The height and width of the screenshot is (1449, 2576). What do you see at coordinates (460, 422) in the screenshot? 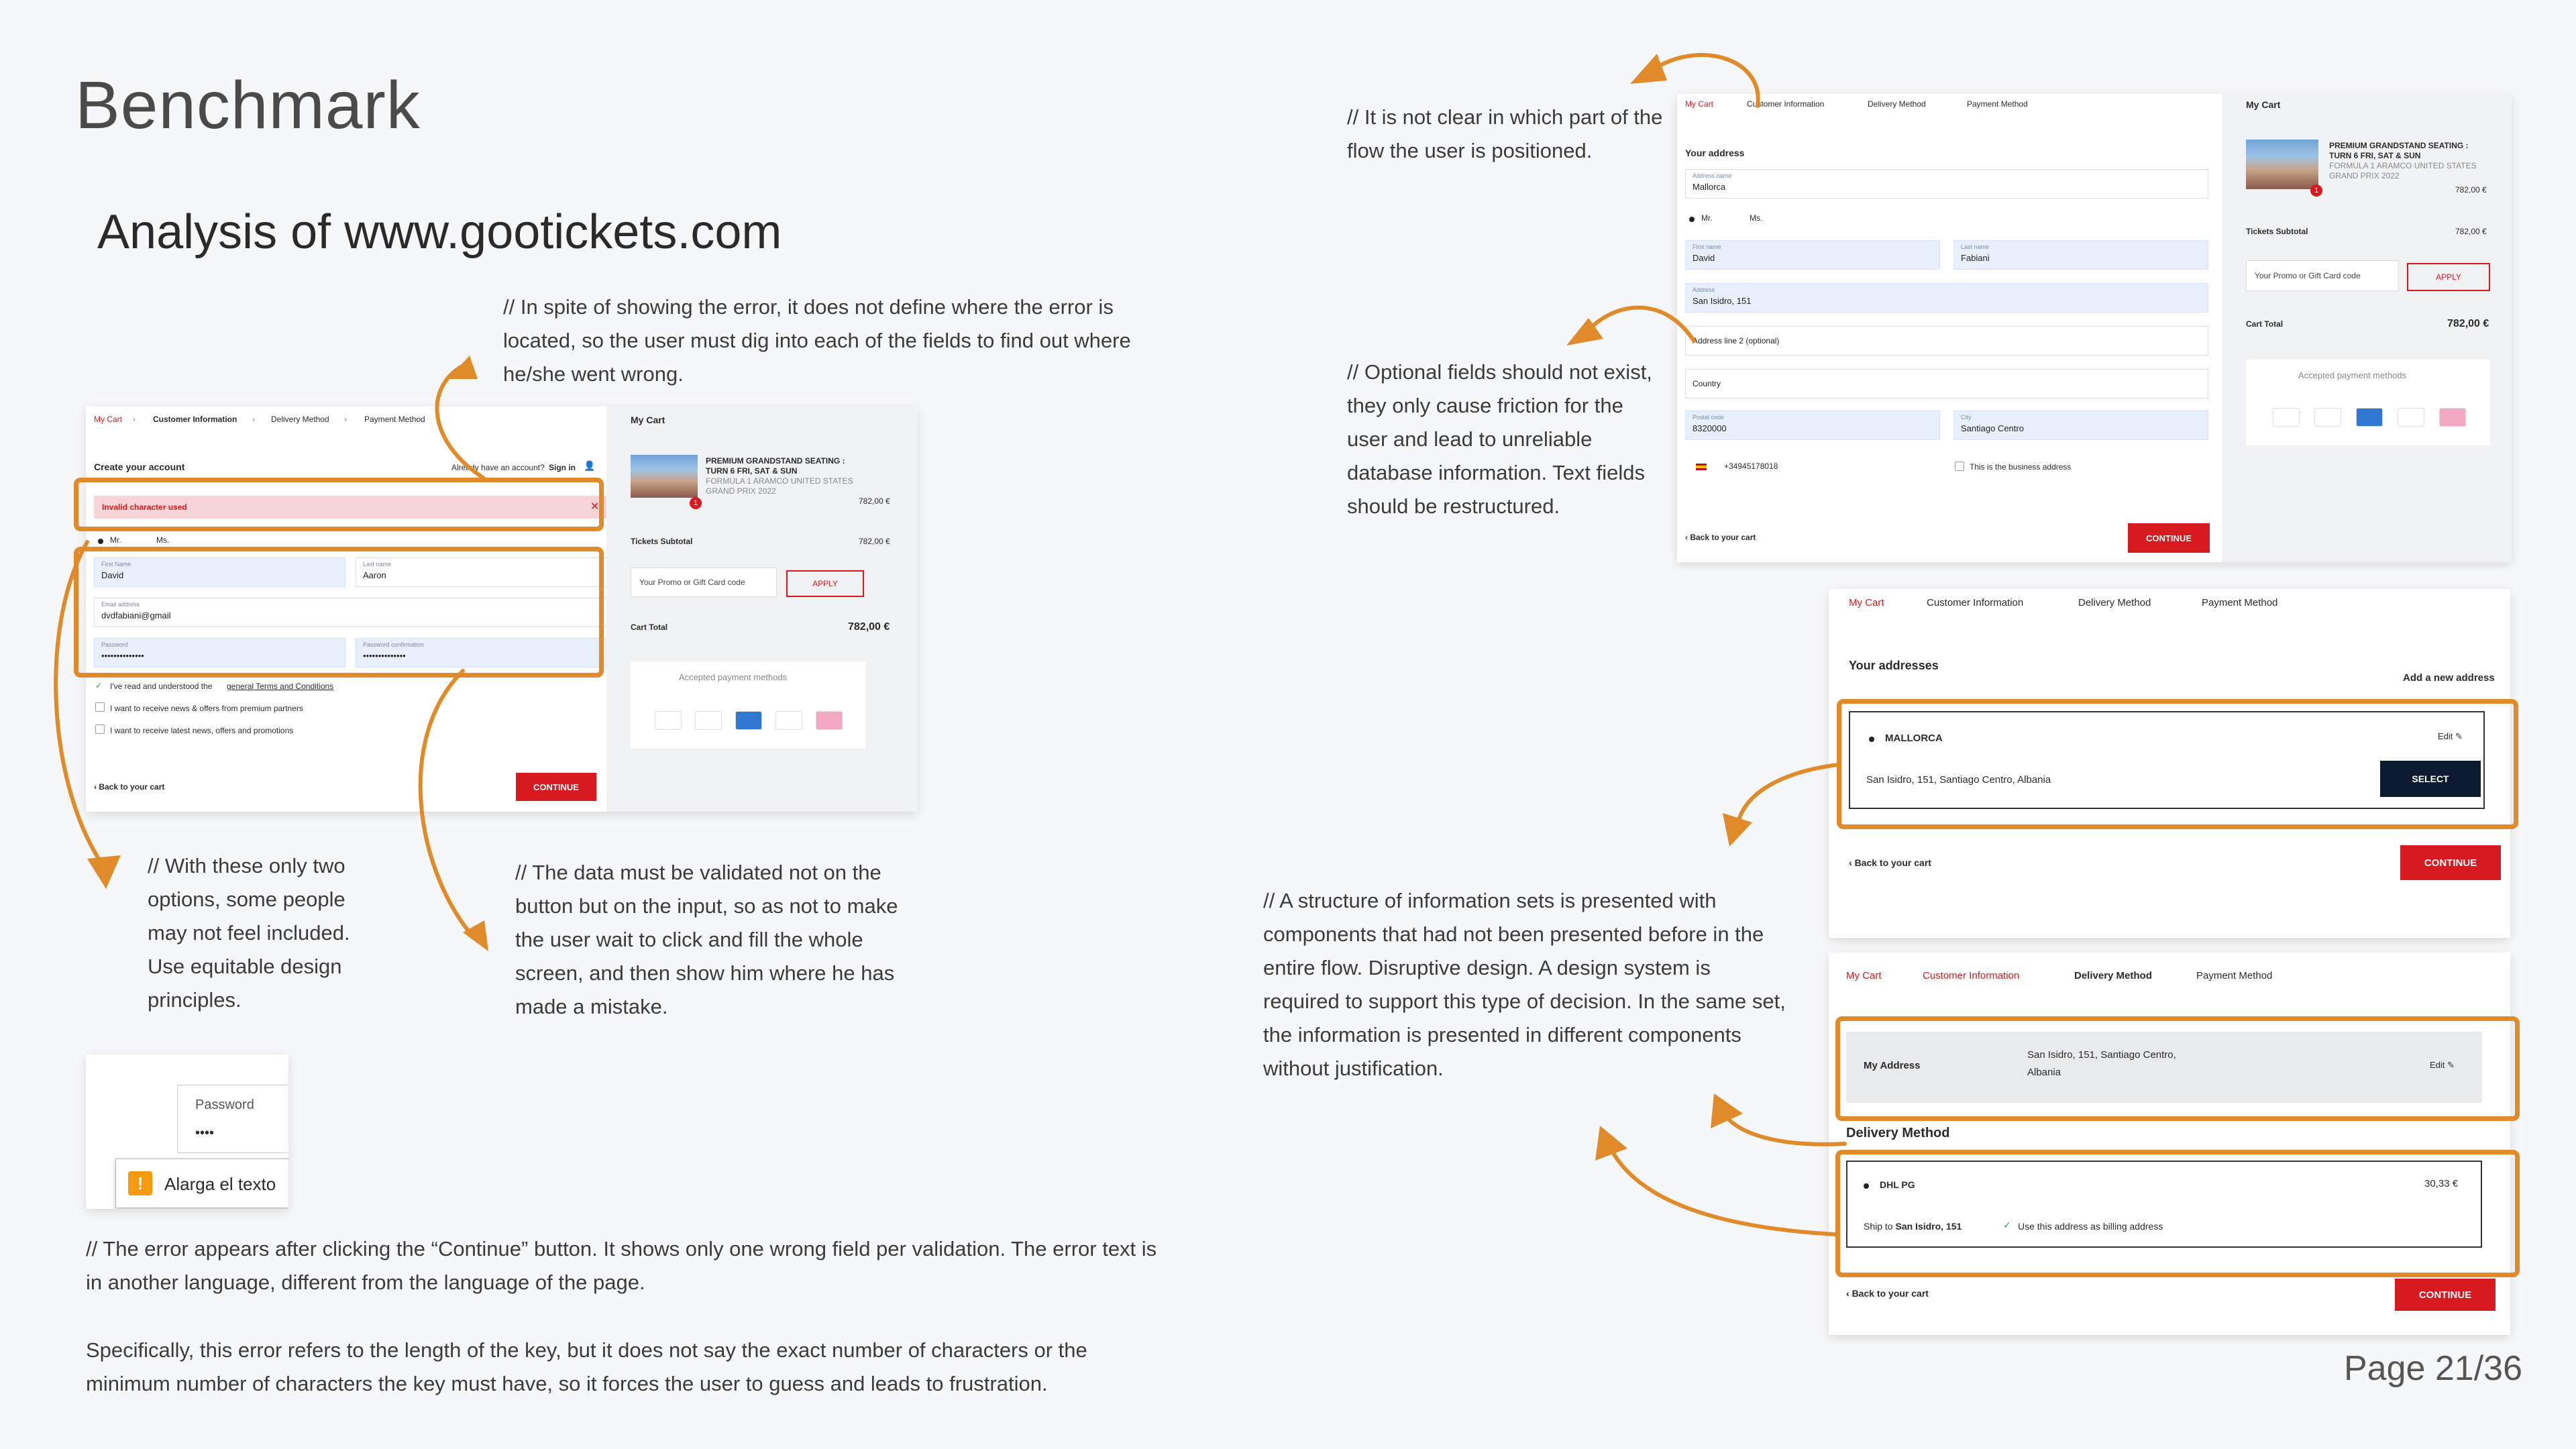
I see `arrow-error-location` at bounding box center [460, 422].